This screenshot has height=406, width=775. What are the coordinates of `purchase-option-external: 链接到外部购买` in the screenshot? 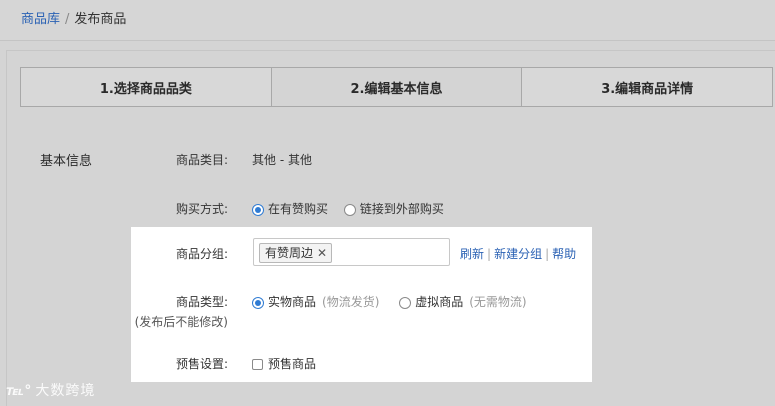 It's located at (393, 209).